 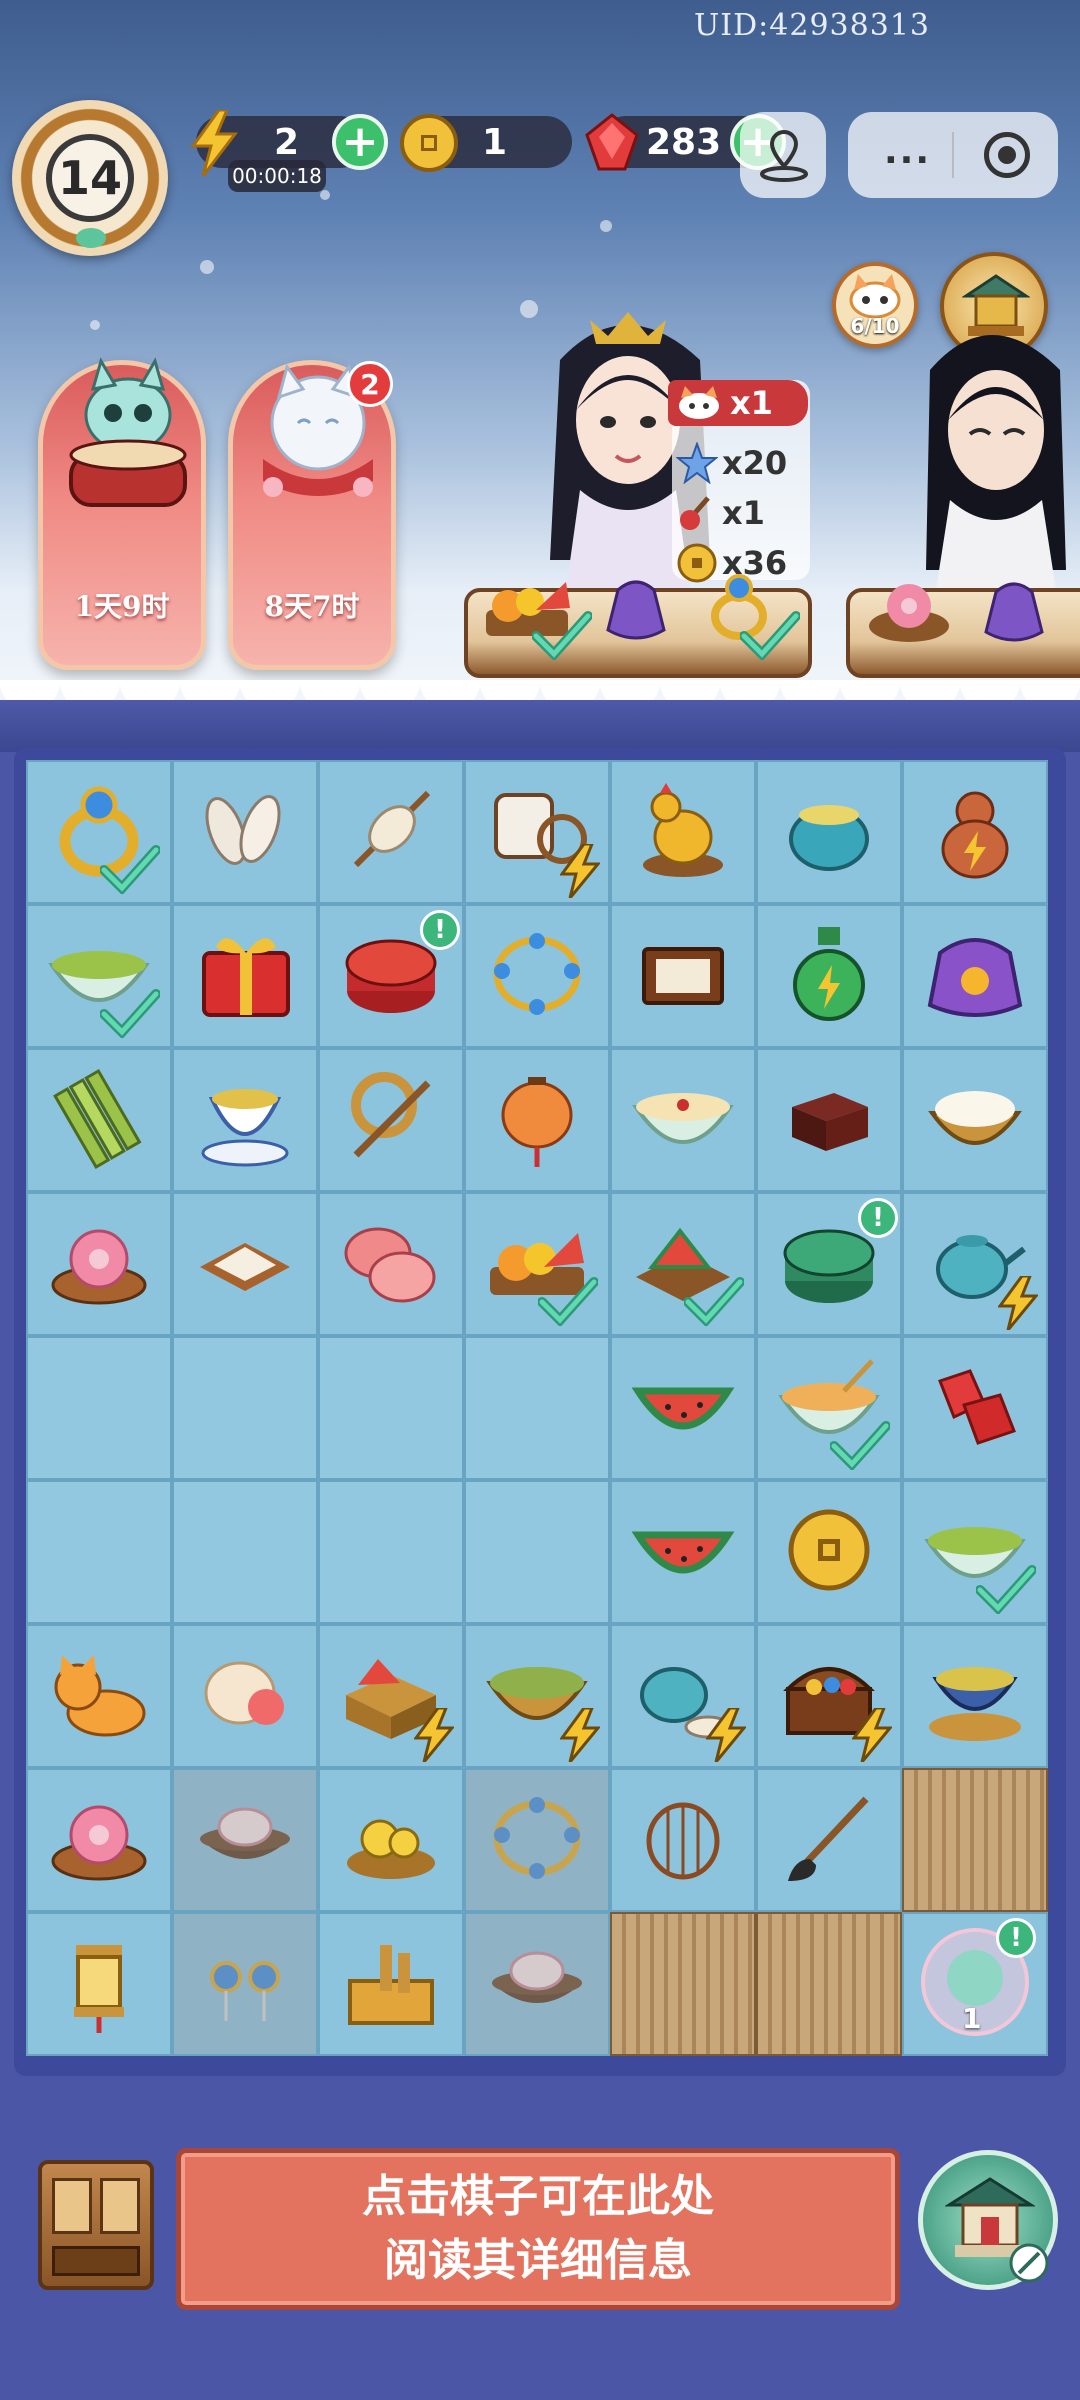 I want to click on board-cell-hanging-lantern, so click(x=99, y=1984).